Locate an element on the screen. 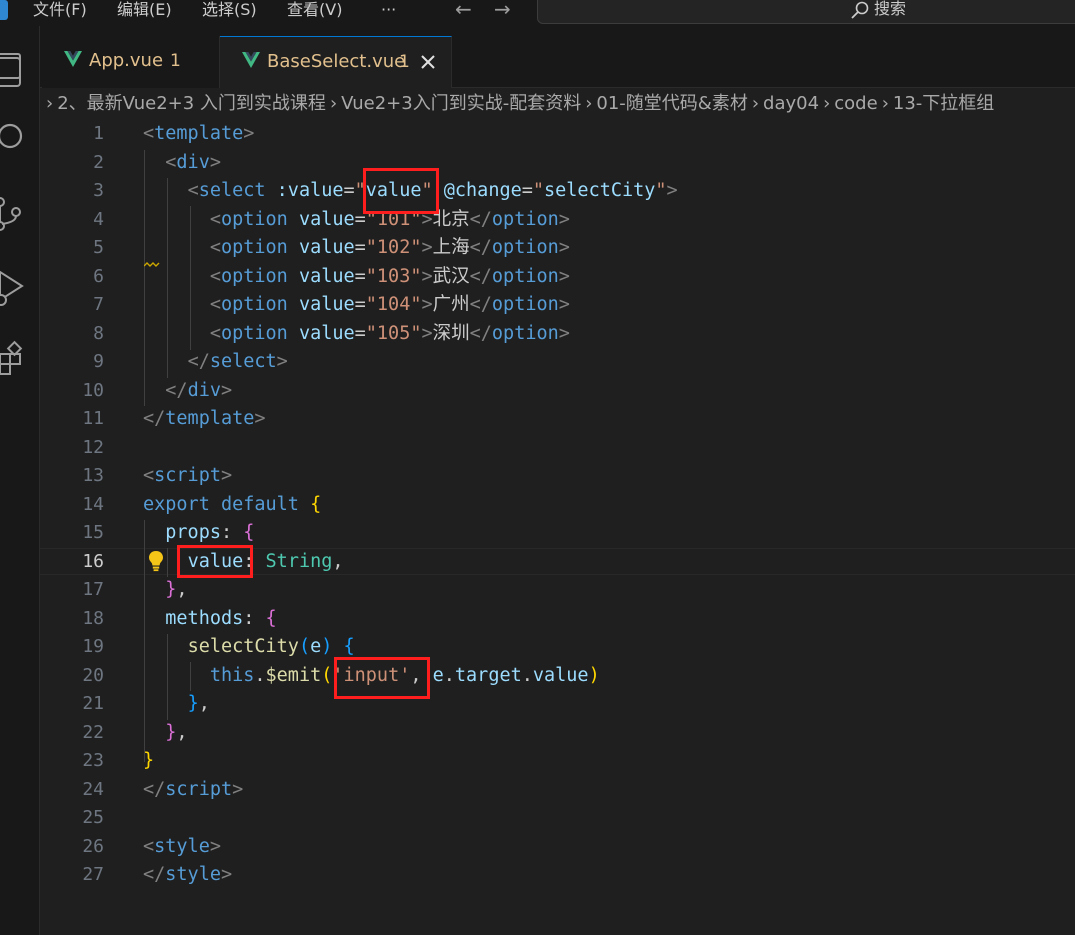  code-token: 深圳 is located at coordinates (451, 333).